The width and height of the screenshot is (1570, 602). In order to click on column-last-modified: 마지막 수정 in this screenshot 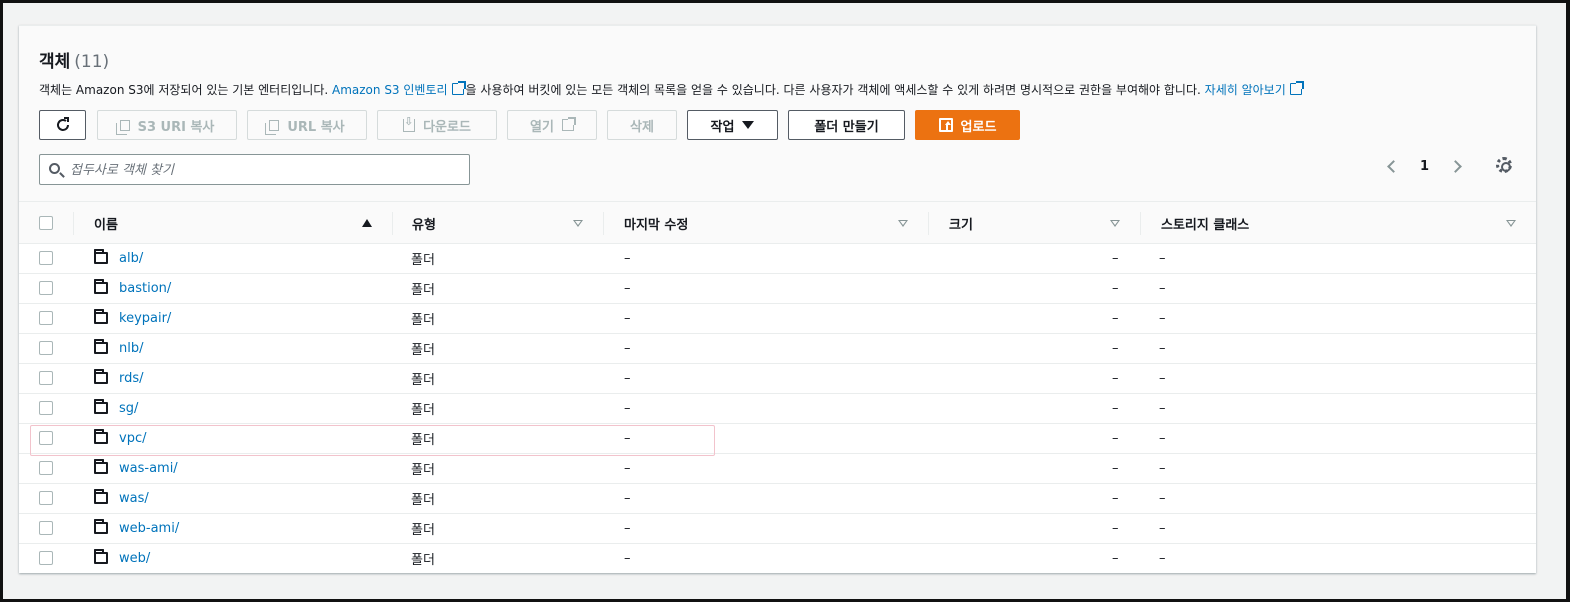, I will do `click(656, 223)`.